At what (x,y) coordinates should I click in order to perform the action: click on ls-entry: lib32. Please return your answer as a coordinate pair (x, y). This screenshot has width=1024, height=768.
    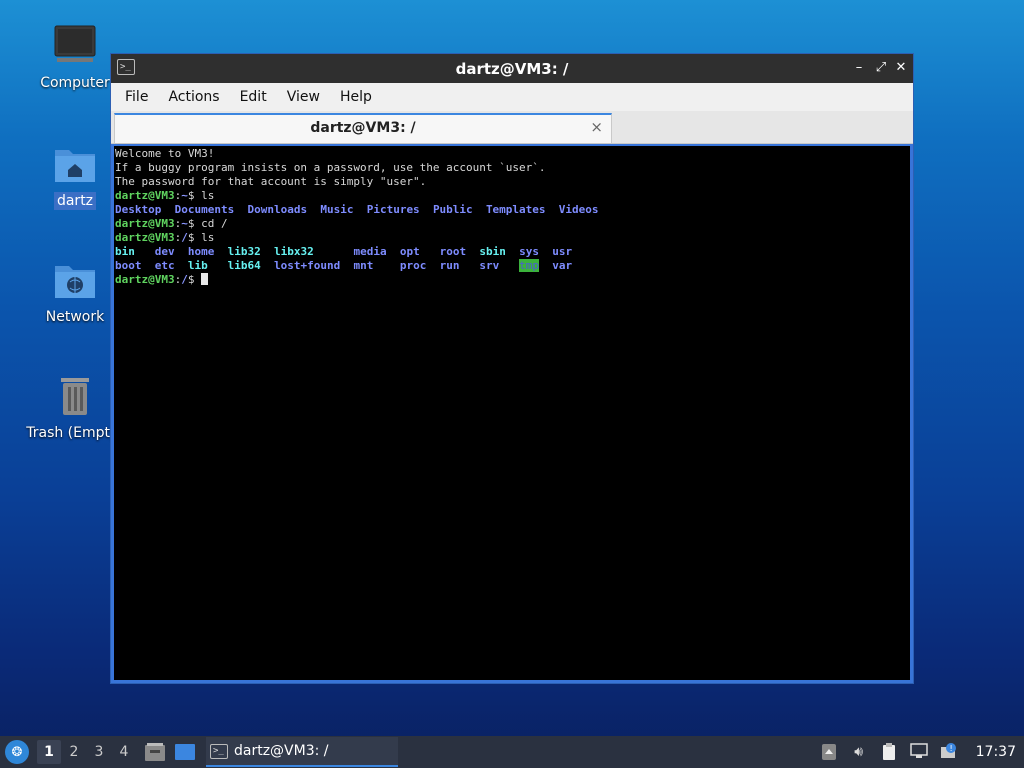
    Looking at the image, I should click on (244, 251).